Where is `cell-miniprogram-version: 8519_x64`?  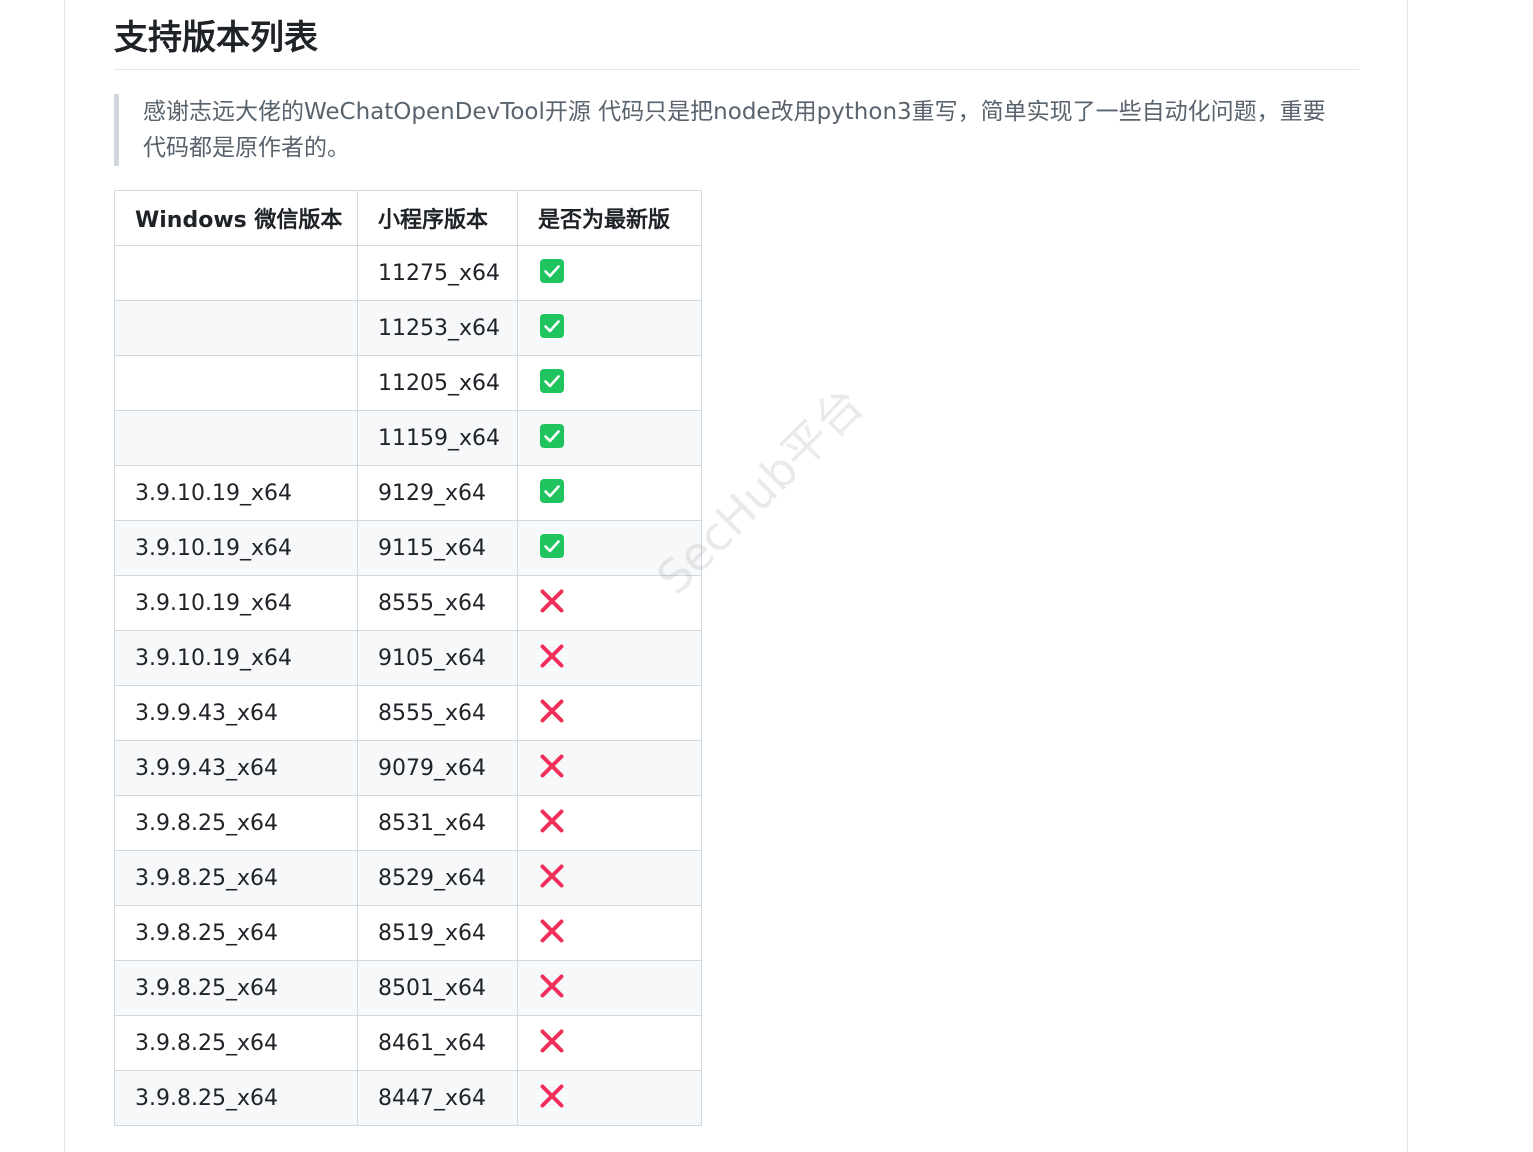 cell-miniprogram-version: 8519_x64 is located at coordinates (437, 933).